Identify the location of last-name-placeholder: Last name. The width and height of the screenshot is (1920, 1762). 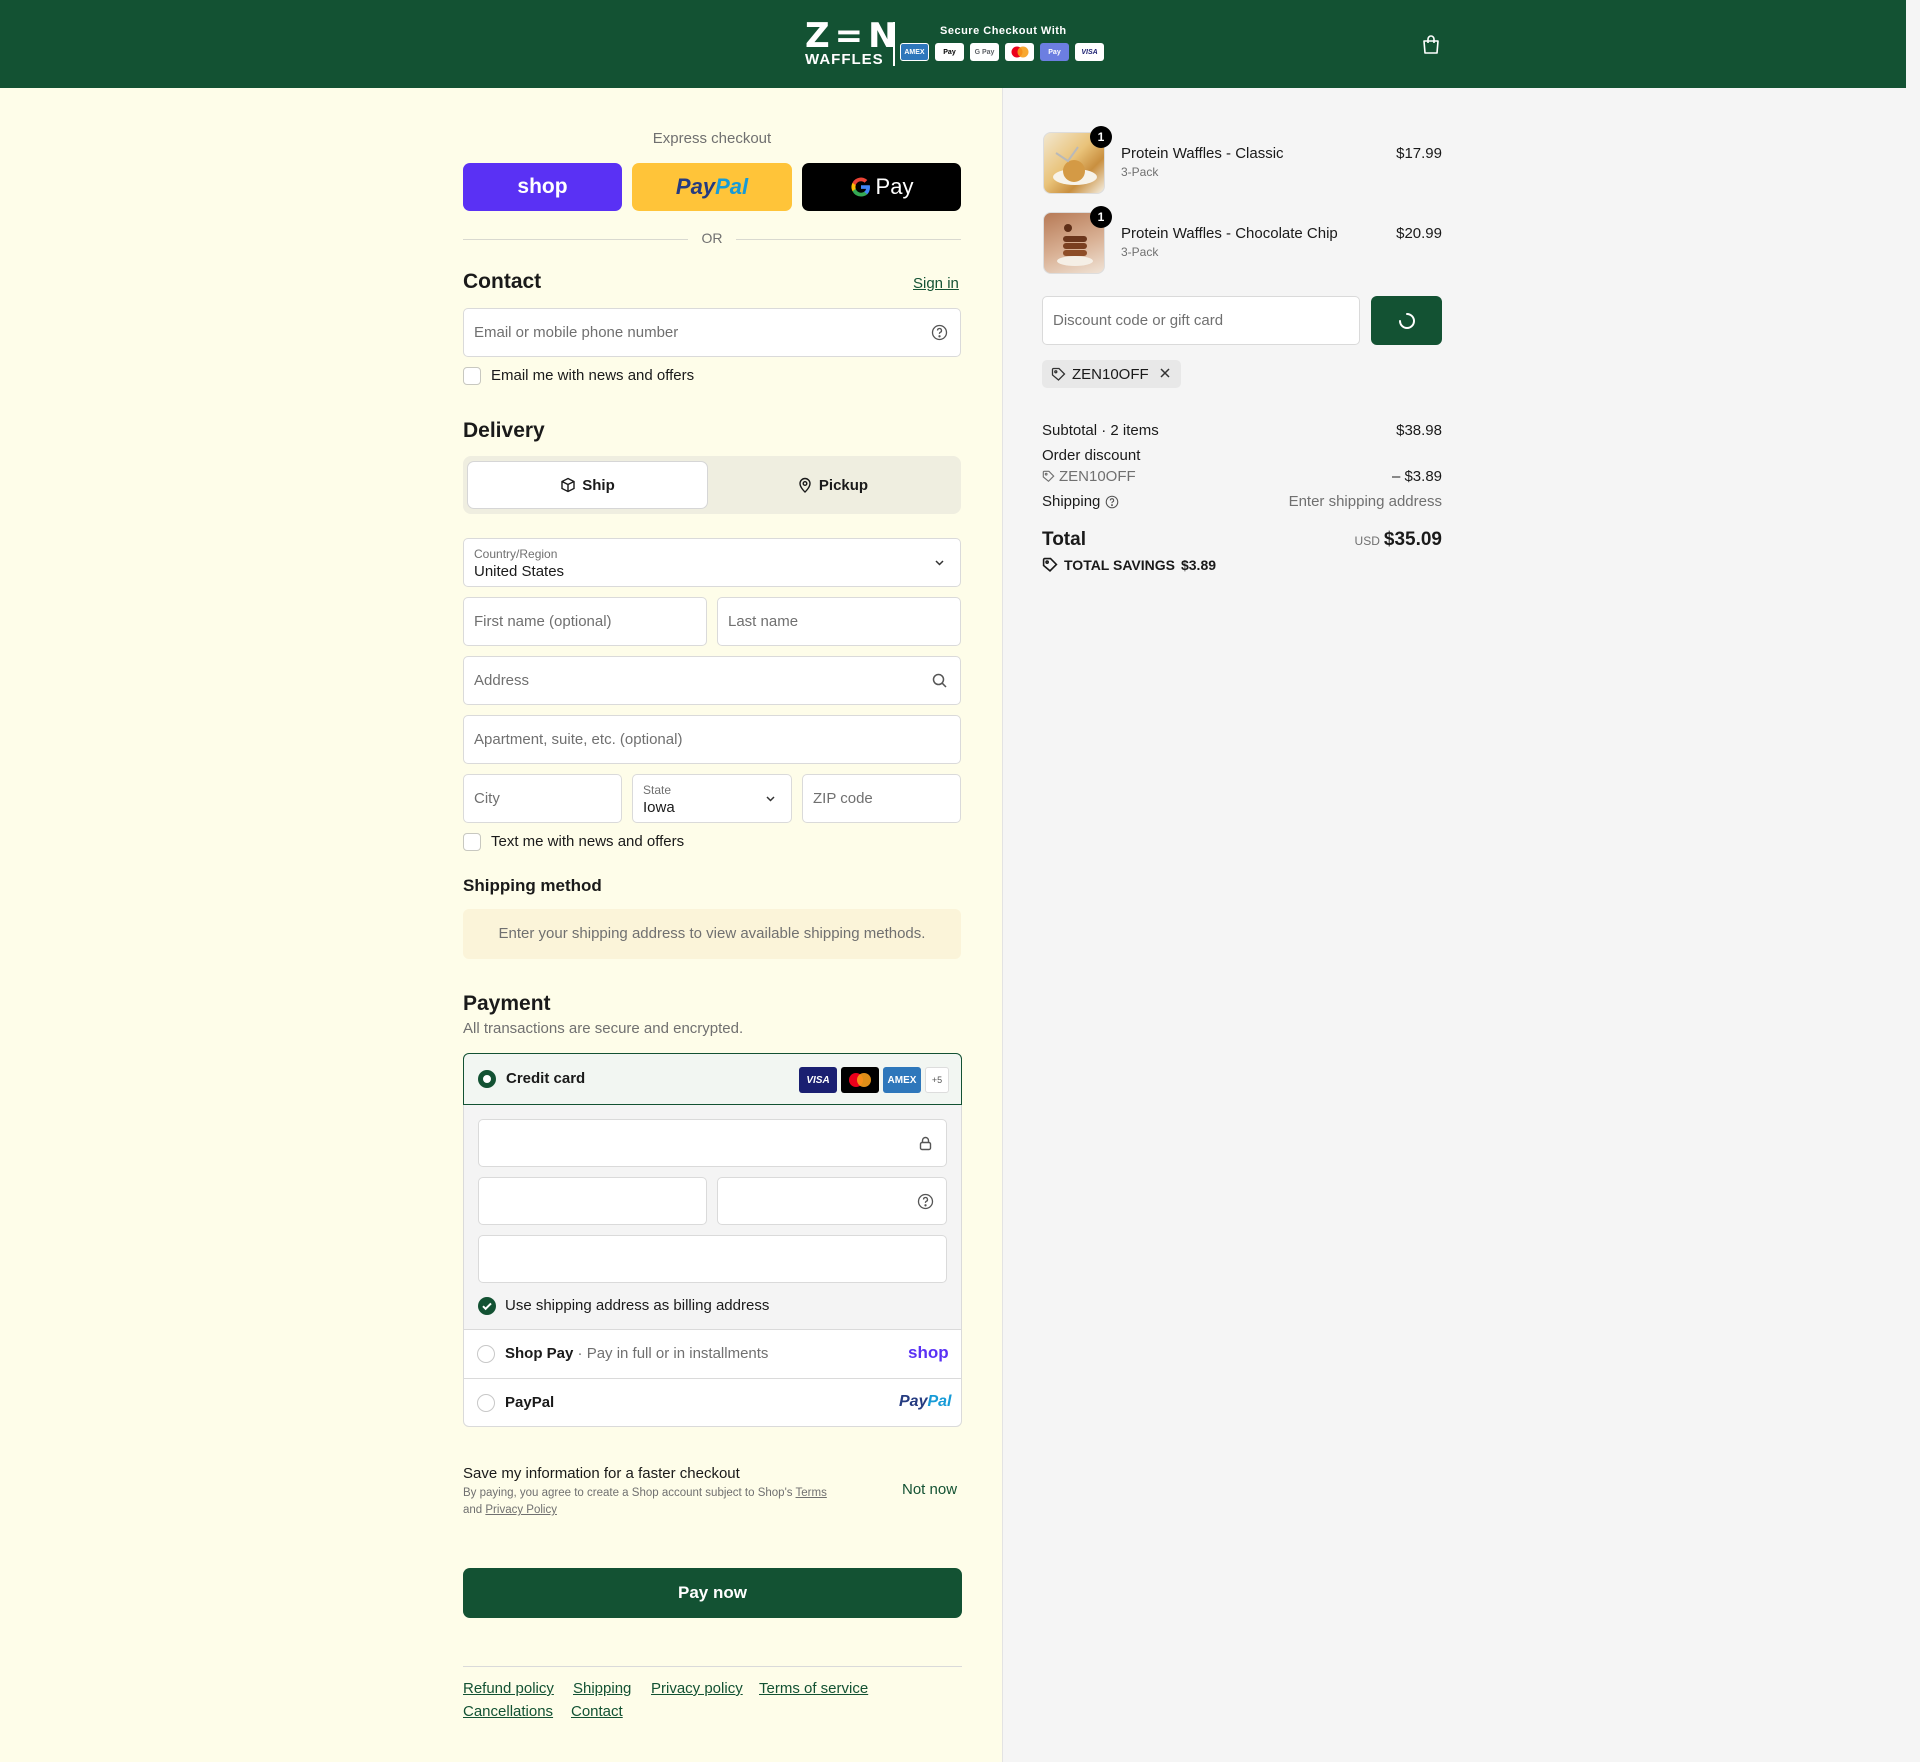
(763, 621).